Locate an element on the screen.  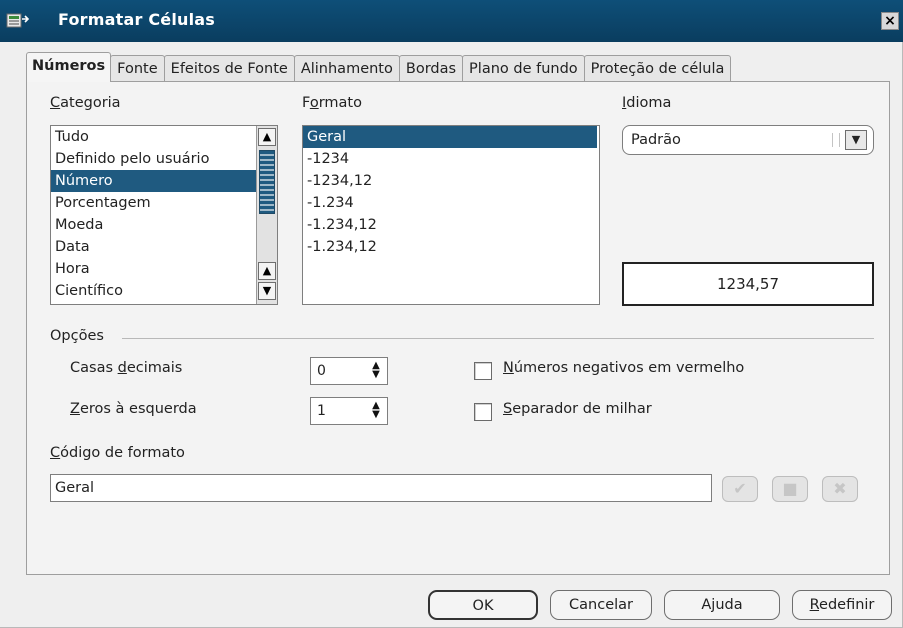
negativos-vermelho-text: úmeros negativos em vermelho is located at coordinates (629, 368).